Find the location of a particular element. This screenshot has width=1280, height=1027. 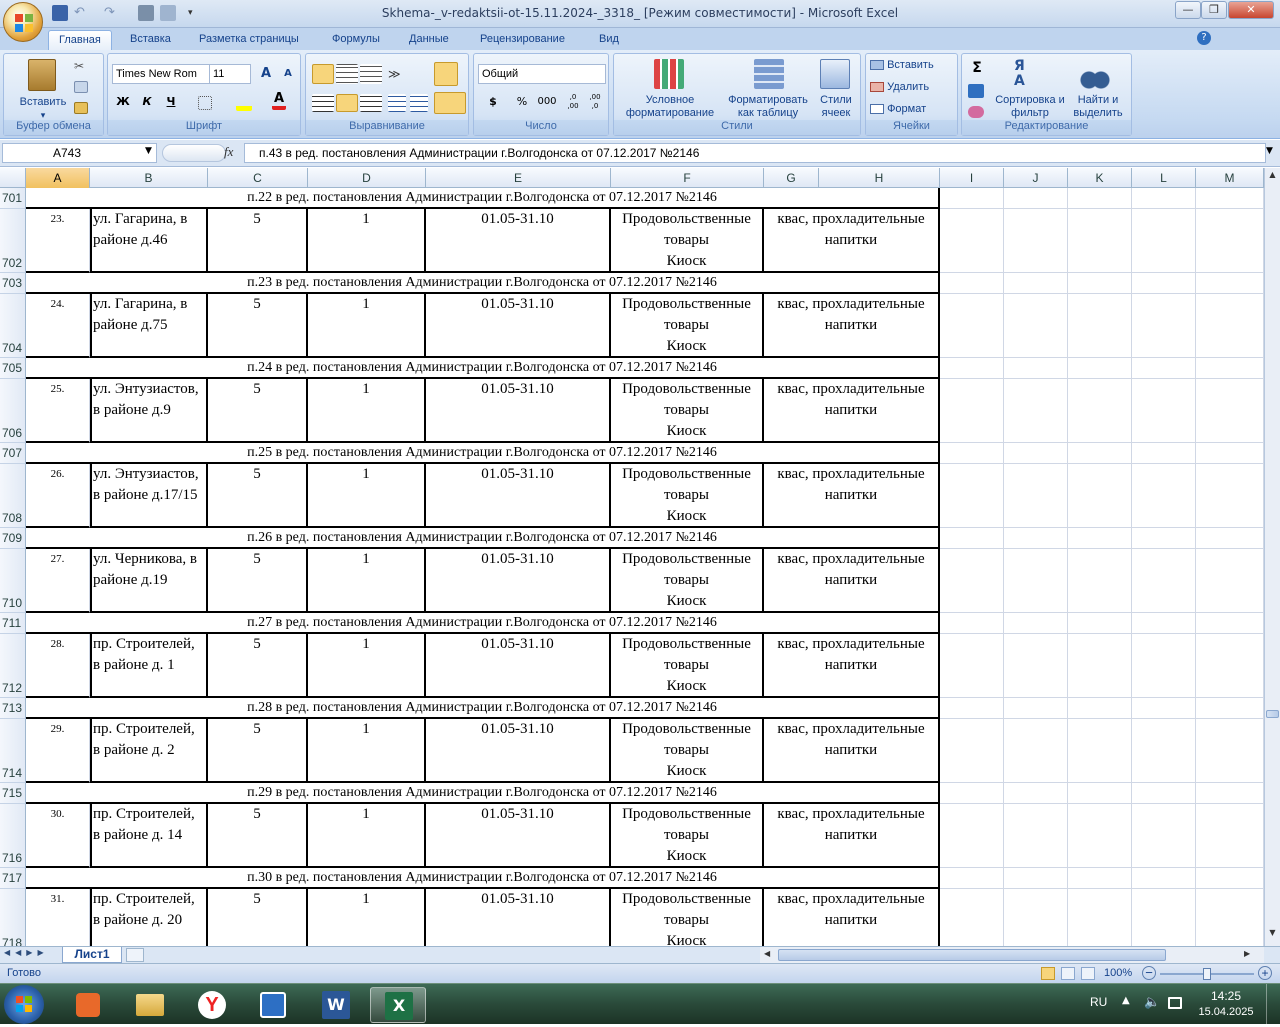

expand-formula-icon: ▼ is located at coordinates (1269, 151).